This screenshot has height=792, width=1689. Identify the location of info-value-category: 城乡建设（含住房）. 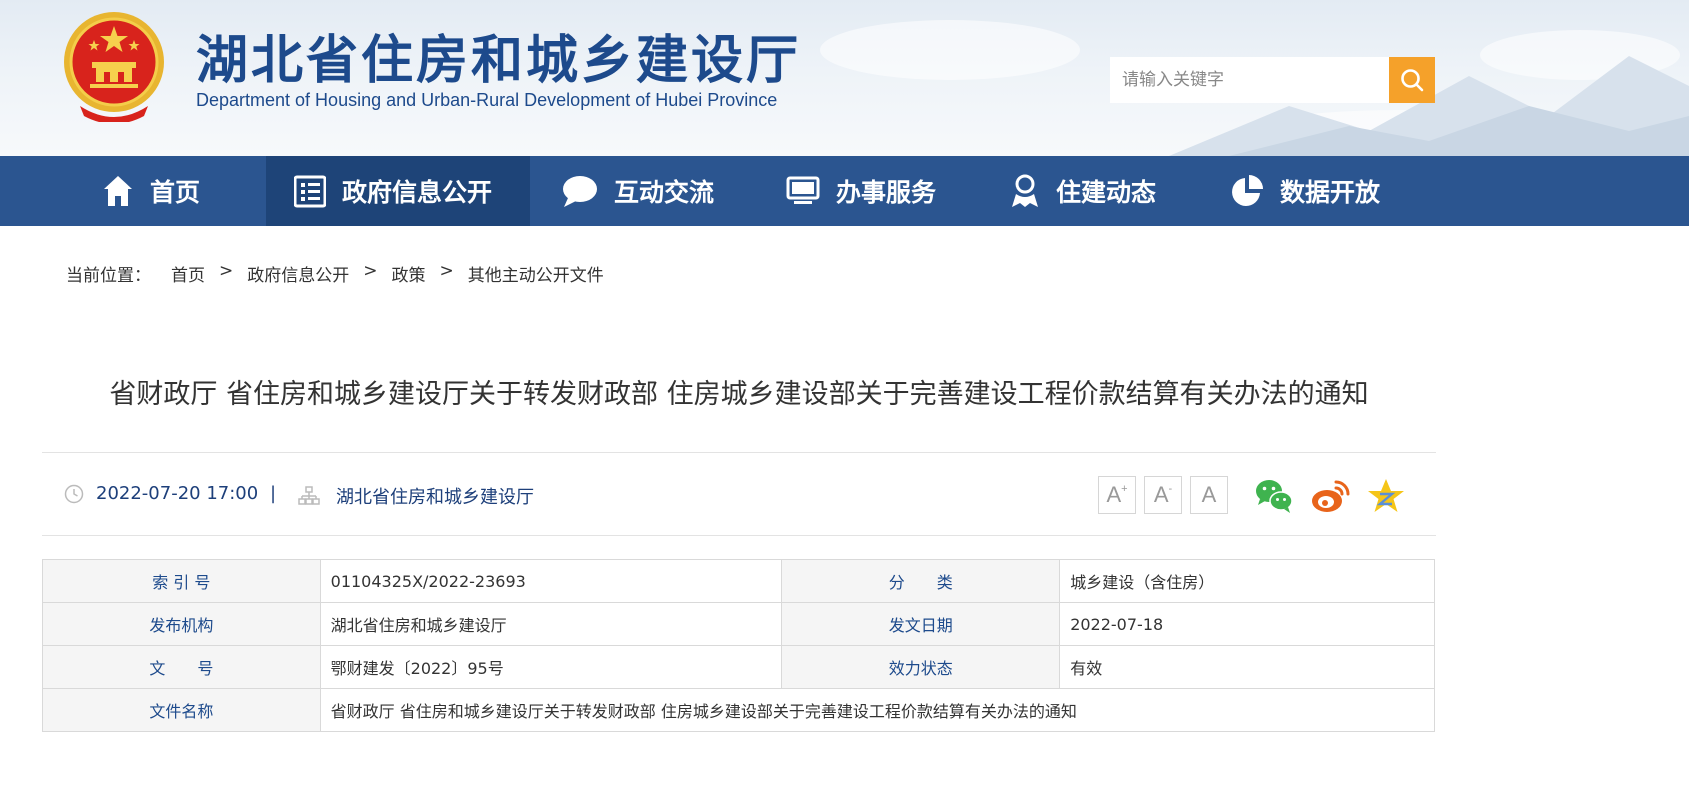
(1247, 581).